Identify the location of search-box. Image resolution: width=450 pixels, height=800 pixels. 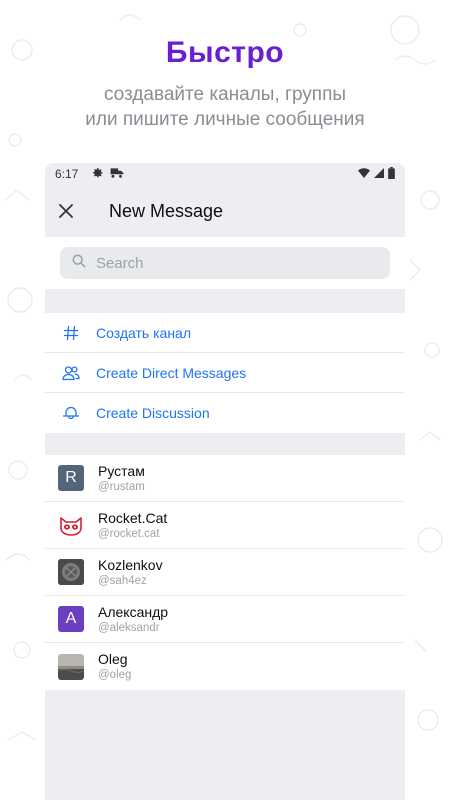
(225, 263).